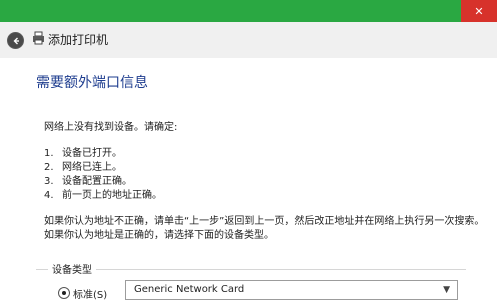 Image resolution: width=497 pixels, height=304 pixels. Describe the element at coordinates (189, 289) in the screenshot. I see `device-type-value: Generic Network Card` at that location.